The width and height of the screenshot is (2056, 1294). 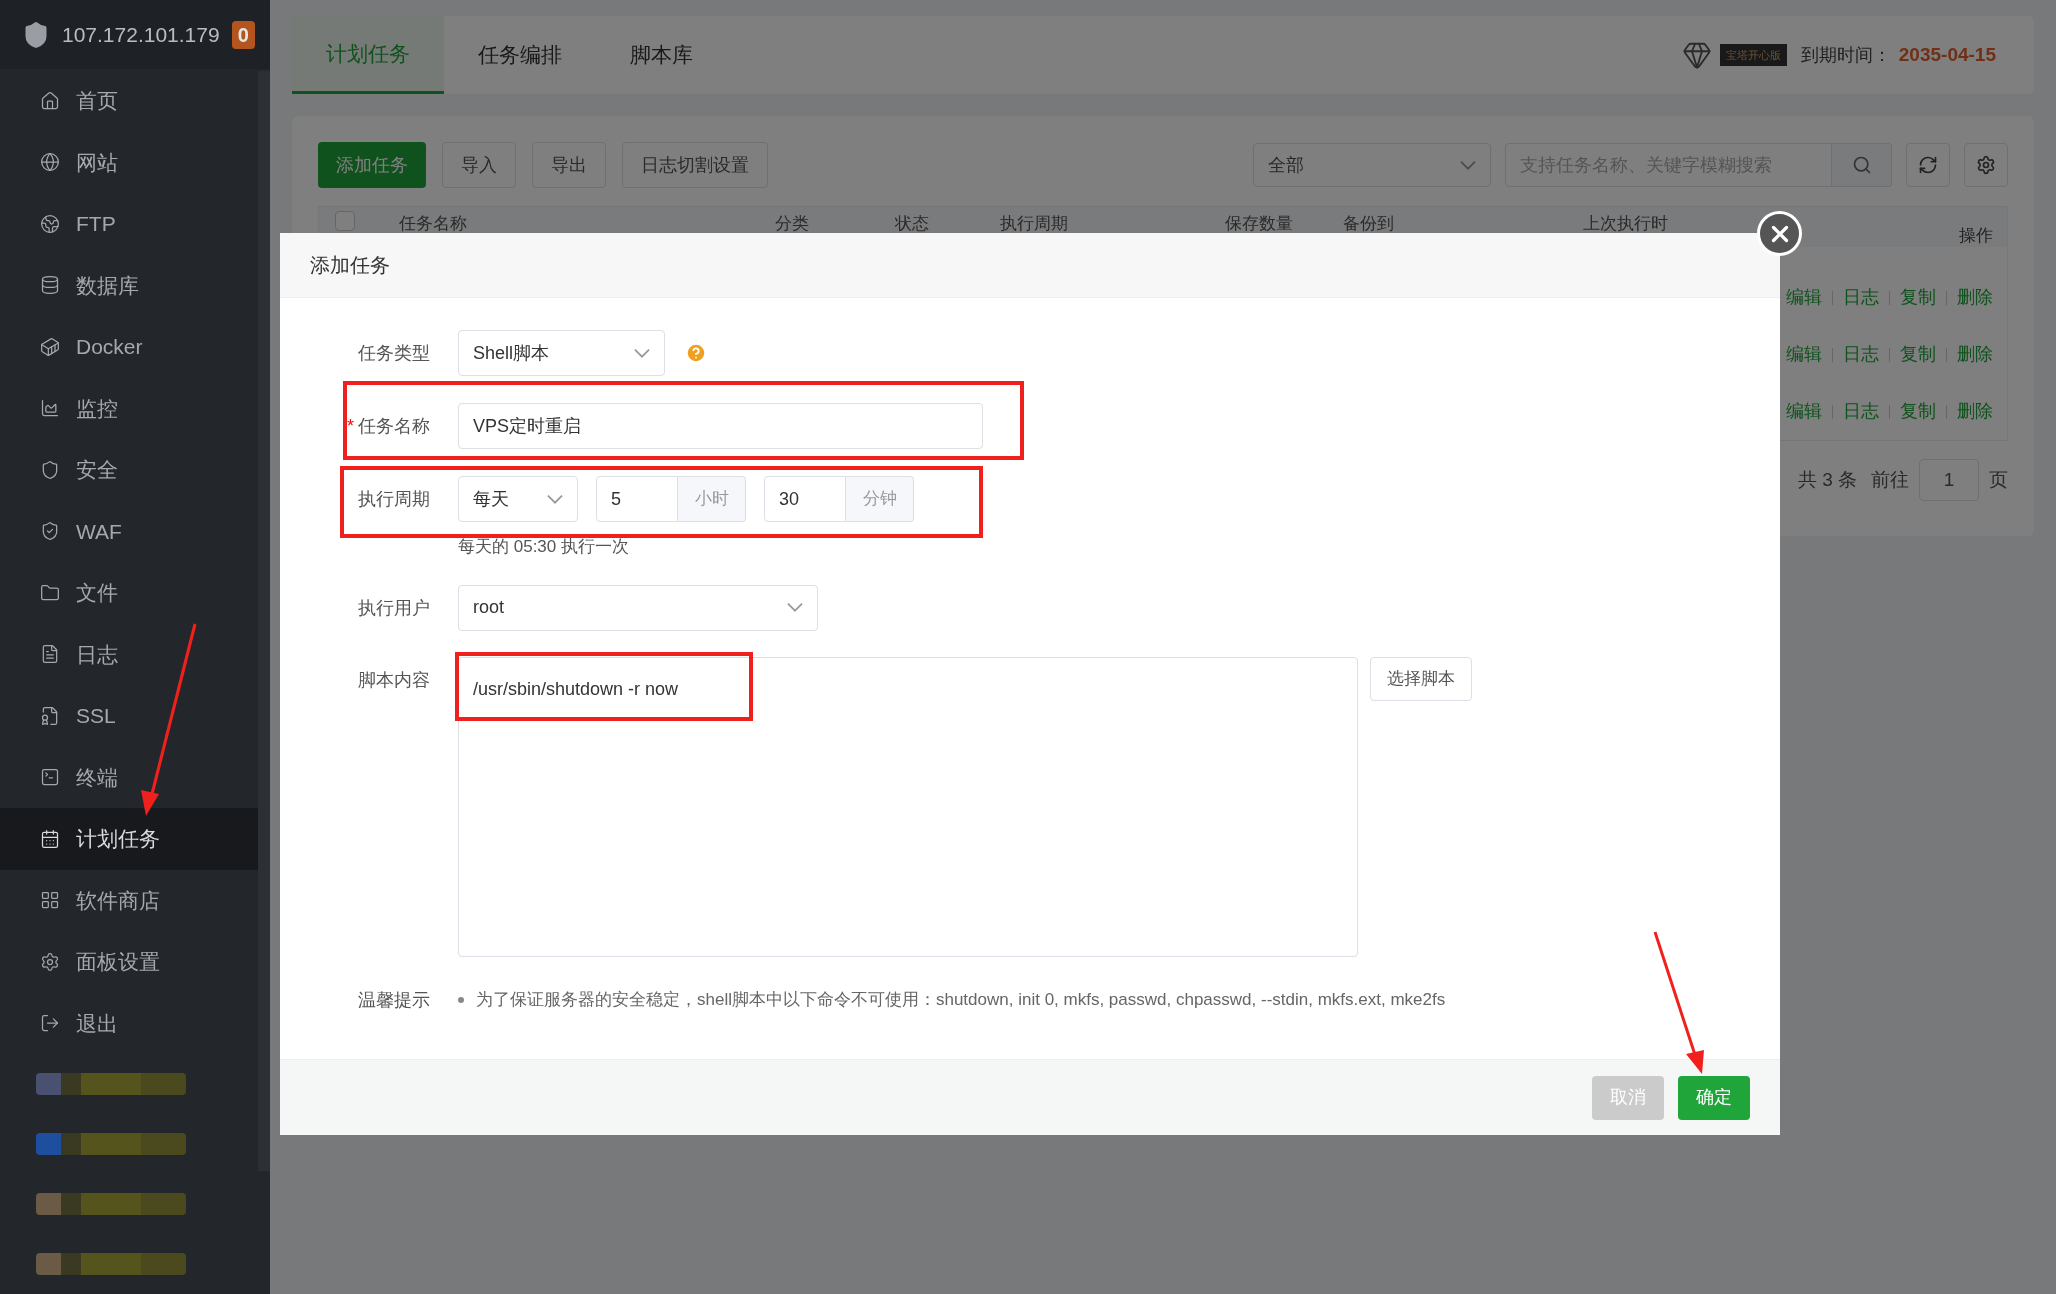 What do you see at coordinates (129, 962) in the screenshot?
I see `sidebar-item: 面板设置` at bounding box center [129, 962].